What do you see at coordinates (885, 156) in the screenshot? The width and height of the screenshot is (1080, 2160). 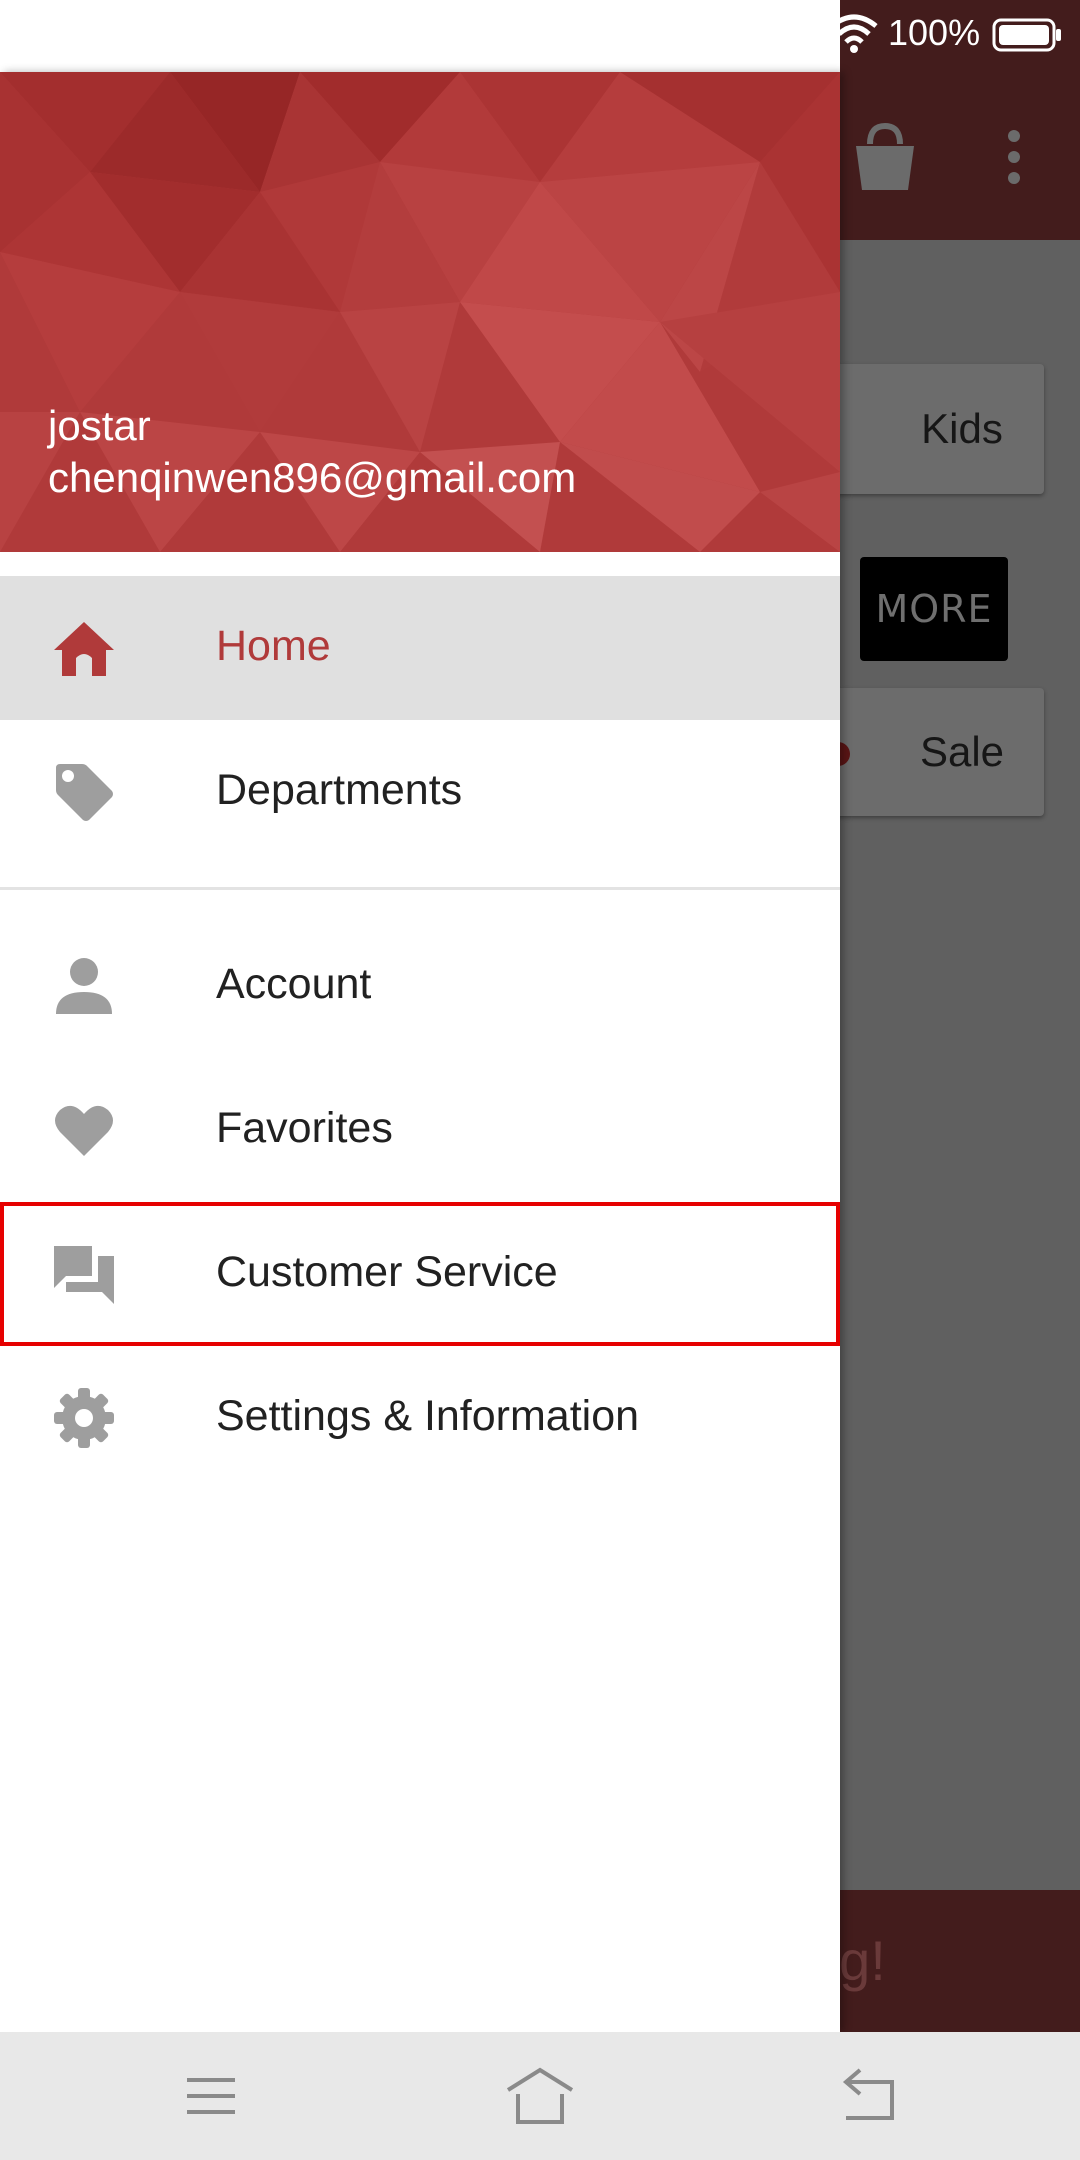 I see `shopping-bag-icon` at bounding box center [885, 156].